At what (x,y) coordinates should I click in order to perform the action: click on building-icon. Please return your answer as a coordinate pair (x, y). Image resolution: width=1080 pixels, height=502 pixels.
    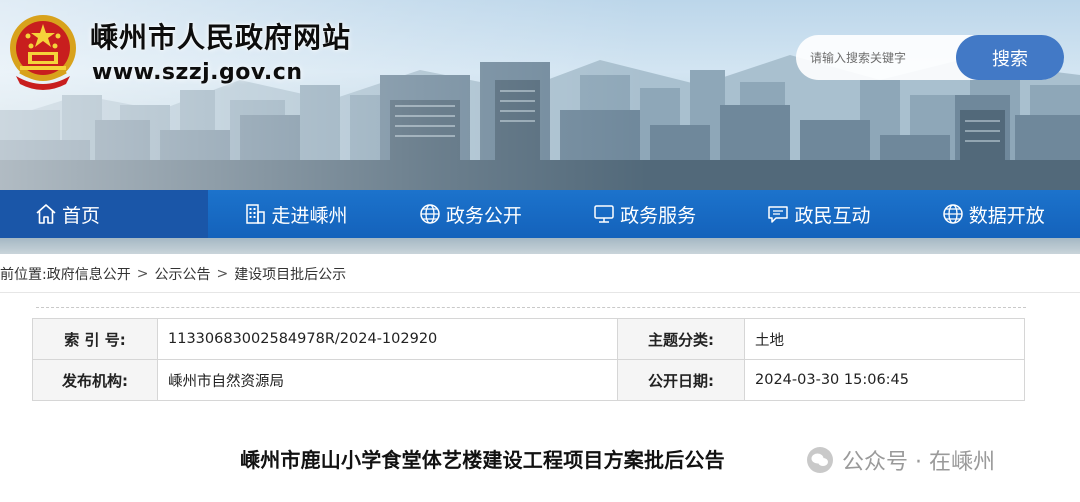
    Looking at the image, I should click on (255, 214).